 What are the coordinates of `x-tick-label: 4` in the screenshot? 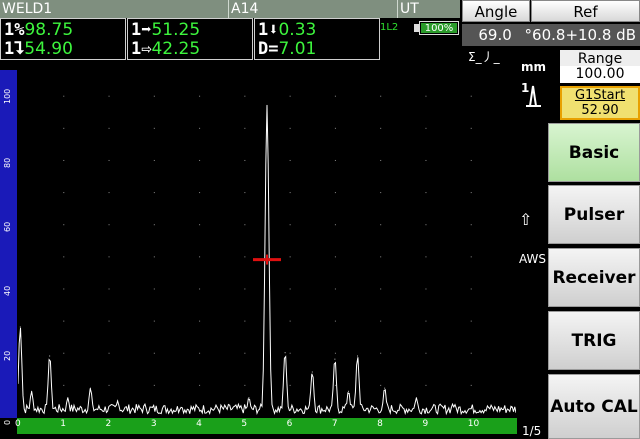 It's located at (199, 424).